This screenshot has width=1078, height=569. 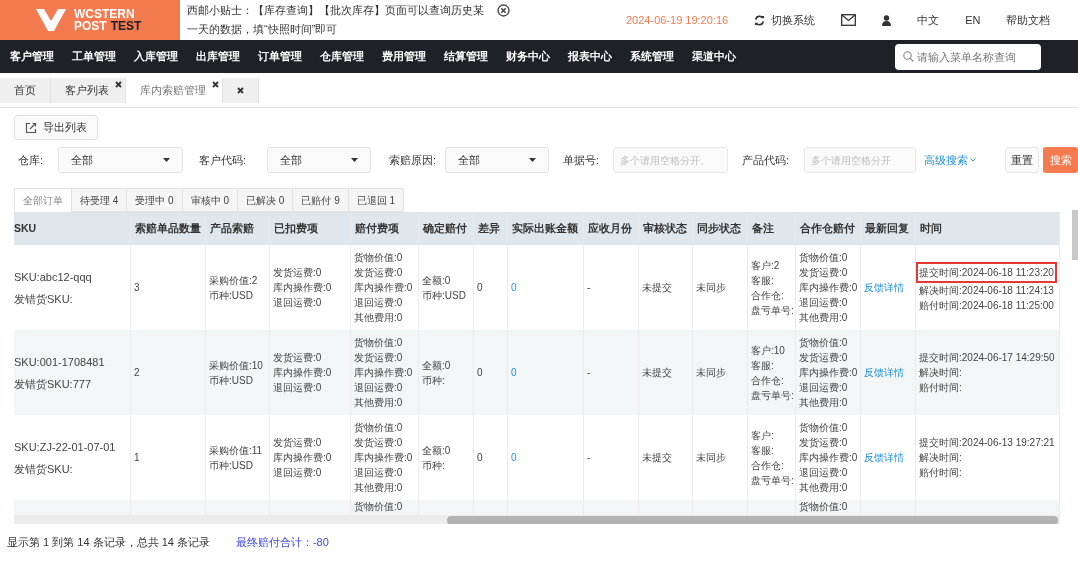 What do you see at coordinates (236, 365) in the screenshot?
I see `table-cell-text: 采购价值:10` at bounding box center [236, 365].